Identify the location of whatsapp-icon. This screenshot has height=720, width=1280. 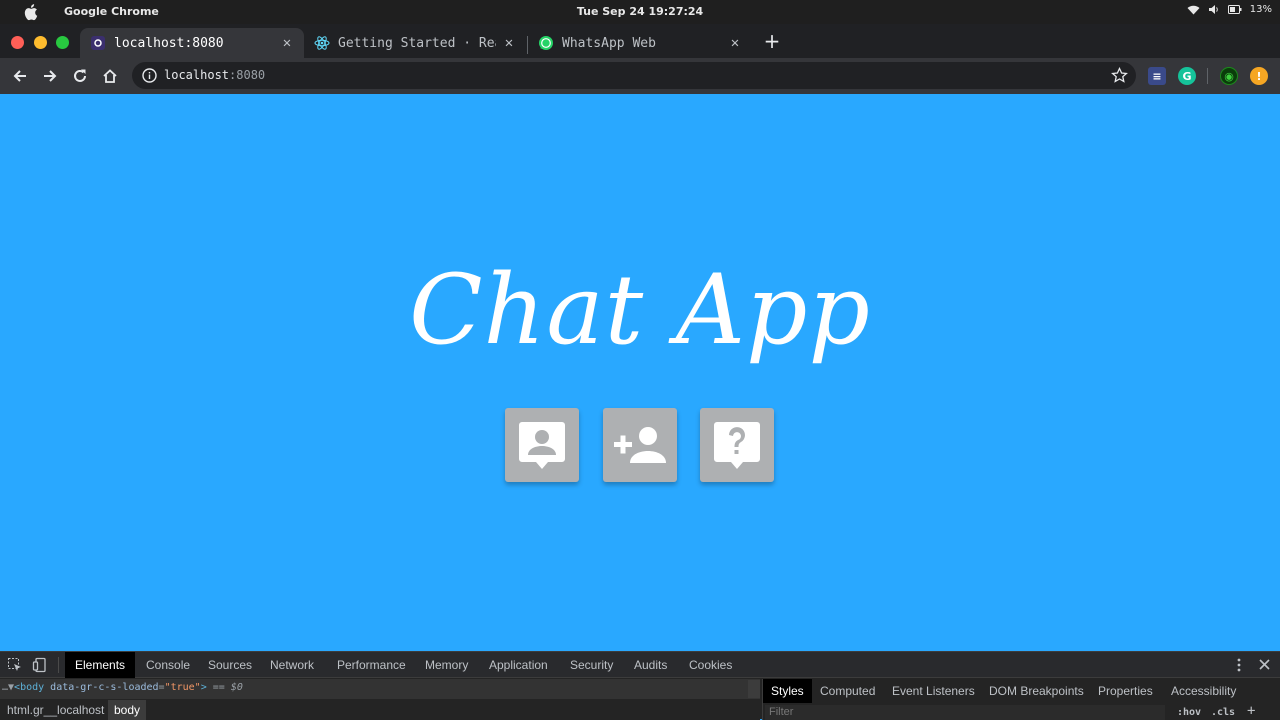
(546, 43).